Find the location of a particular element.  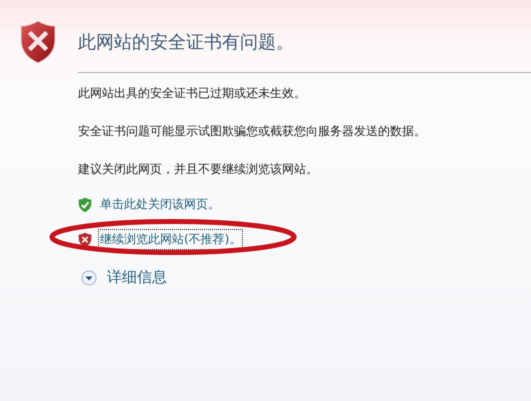

link: 单击此处关闭该网页。 is located at coordinates (160, 204).